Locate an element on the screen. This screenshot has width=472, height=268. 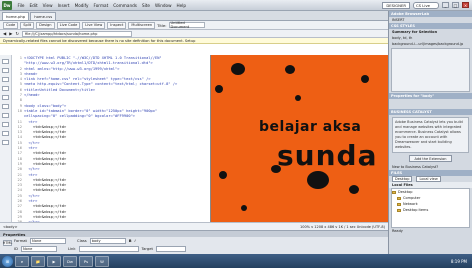
maximize-button: □ is located at coordinates (455, 5).